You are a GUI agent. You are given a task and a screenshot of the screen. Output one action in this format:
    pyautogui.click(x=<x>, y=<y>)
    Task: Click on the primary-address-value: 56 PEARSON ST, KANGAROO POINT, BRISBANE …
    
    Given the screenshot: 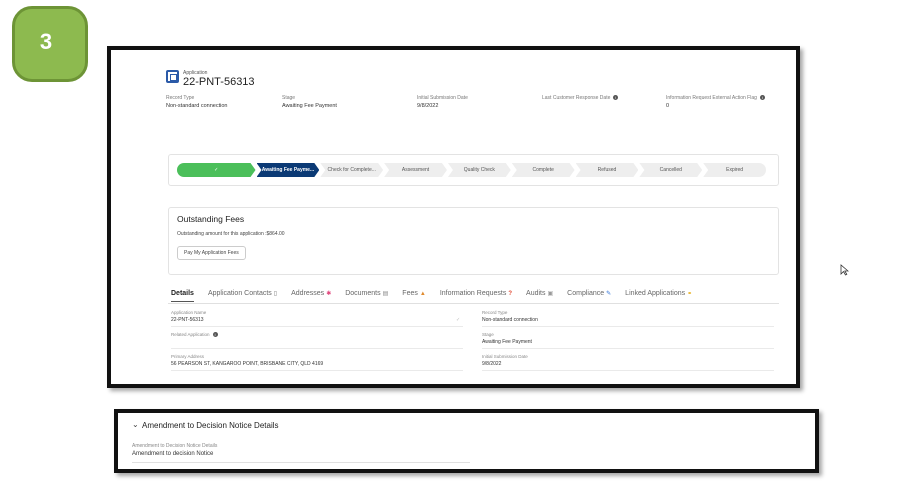 What is the action you would take?
    pyautogui.click(x=247, y=364)
    